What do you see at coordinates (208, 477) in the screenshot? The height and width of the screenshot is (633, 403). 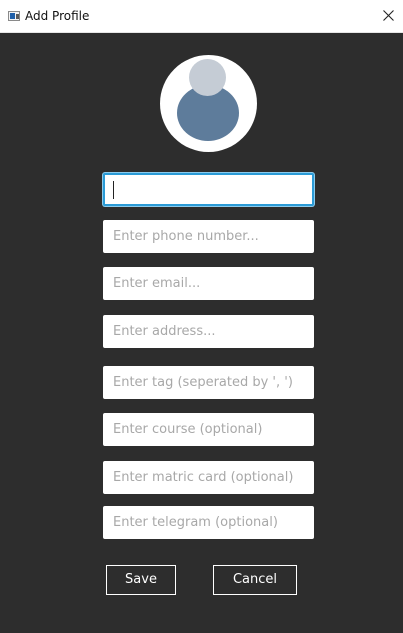 I see `matric-card-input` at bounding box center [208, 477].